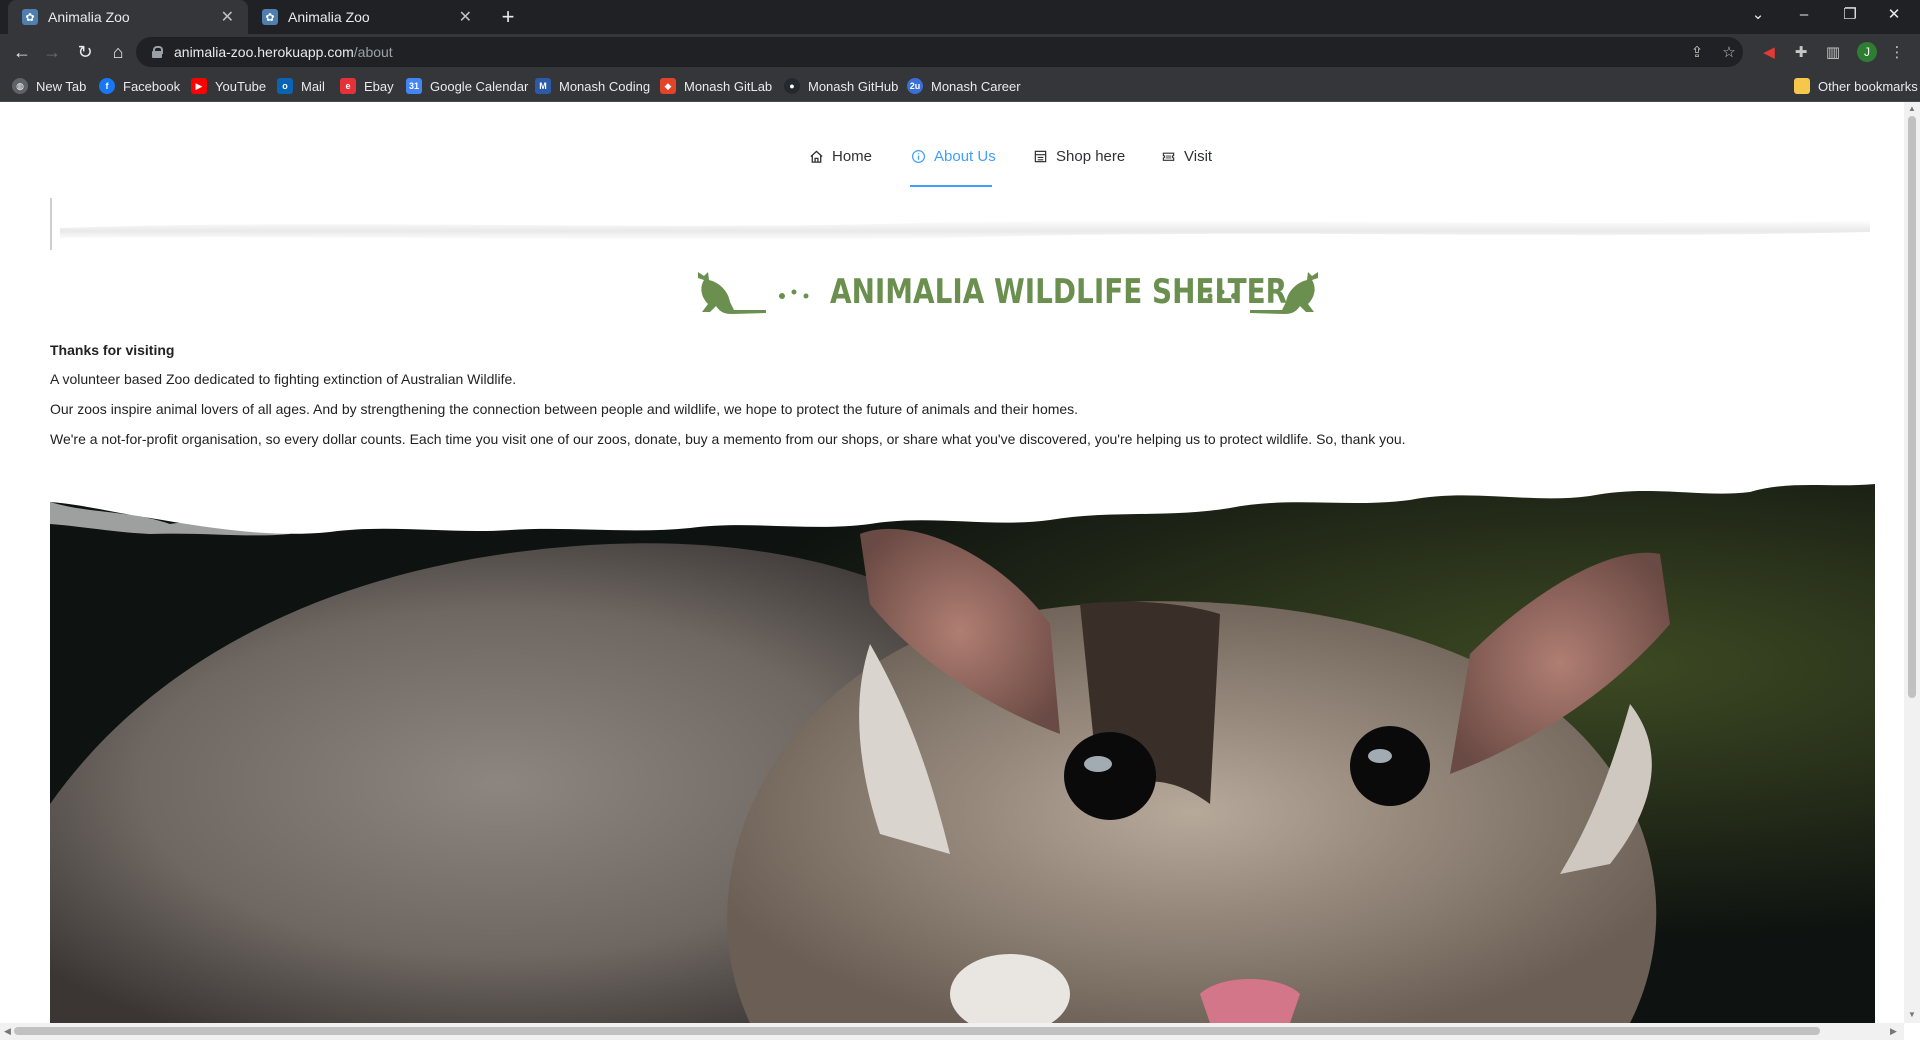 This screenshot has height=1040, width=1920. I want to click on new-tab-button: +, so click(508, 17).